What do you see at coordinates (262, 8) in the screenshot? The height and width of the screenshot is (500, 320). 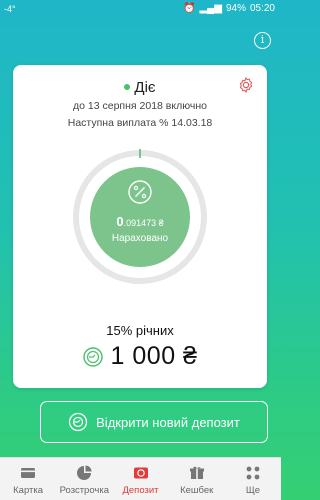 I see `time-text: 05:20` at bounding box center [262, 8].